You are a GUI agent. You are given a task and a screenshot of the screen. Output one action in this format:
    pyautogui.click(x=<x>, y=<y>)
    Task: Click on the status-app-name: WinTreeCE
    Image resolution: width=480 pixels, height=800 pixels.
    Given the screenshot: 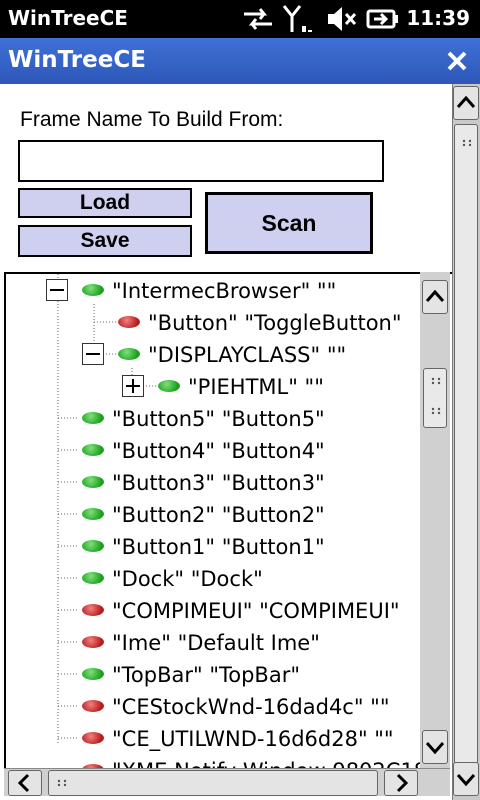 What is the action you would take?
    pyautogui.click(x=68, y=18)
    